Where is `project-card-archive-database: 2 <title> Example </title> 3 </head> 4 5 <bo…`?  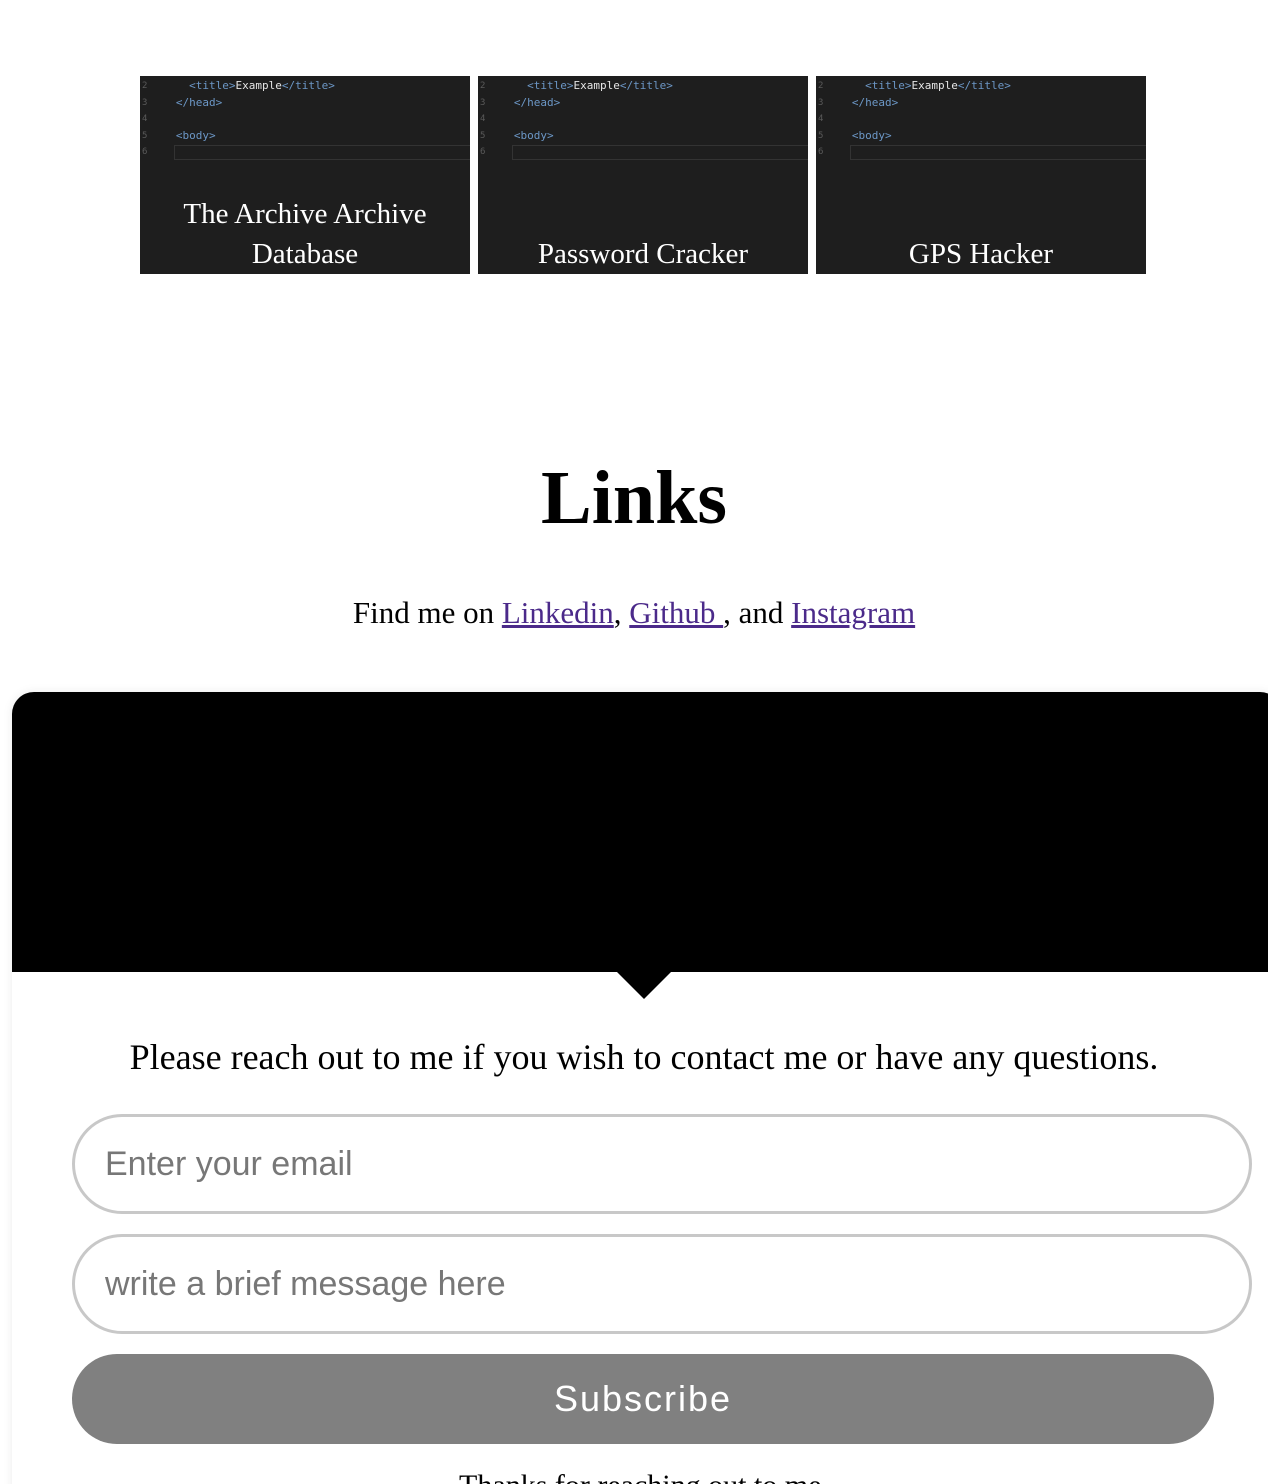 project-card-archive-database: 2 <title> Example </title> 3 </head> 4 5 <bo… is located at coordinates (305, 175).